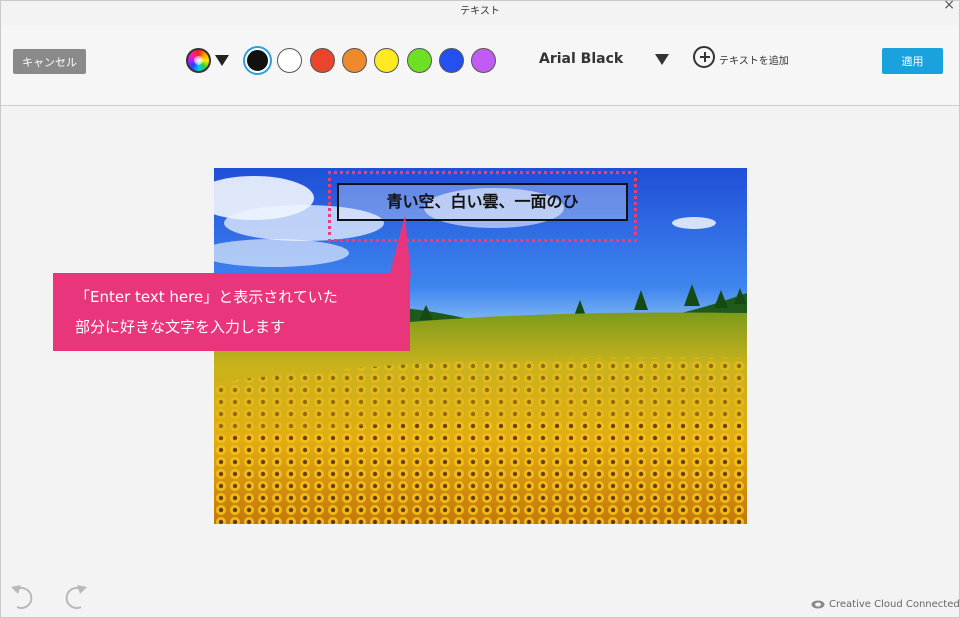 The height and width of the screenshot is (618, 960). What do you see at coordinates (400, 246) in the screenshot?
I see `callout-pointer` at bounding box center [400, 246].